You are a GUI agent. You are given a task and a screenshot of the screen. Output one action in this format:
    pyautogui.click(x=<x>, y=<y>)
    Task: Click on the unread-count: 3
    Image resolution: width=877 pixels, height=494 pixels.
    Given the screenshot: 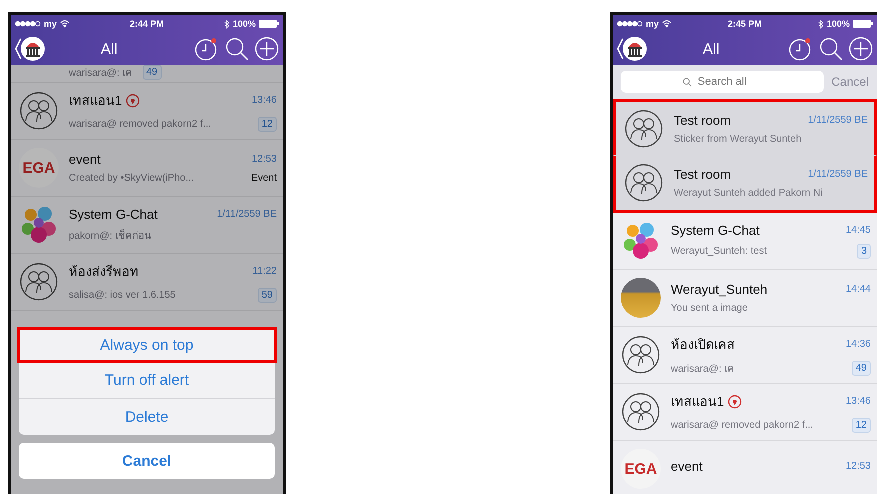 What is the action you would take?
    pyautogui.click(x=864, y=251)
    